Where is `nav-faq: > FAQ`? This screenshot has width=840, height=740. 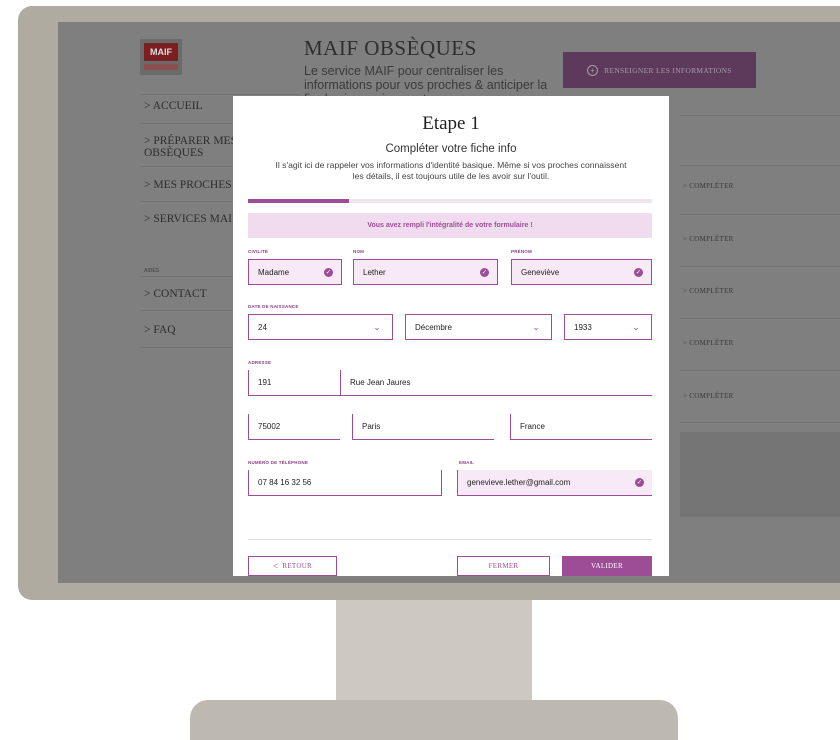 nav-faq: > FAQ is located at coordinates (160, 330).